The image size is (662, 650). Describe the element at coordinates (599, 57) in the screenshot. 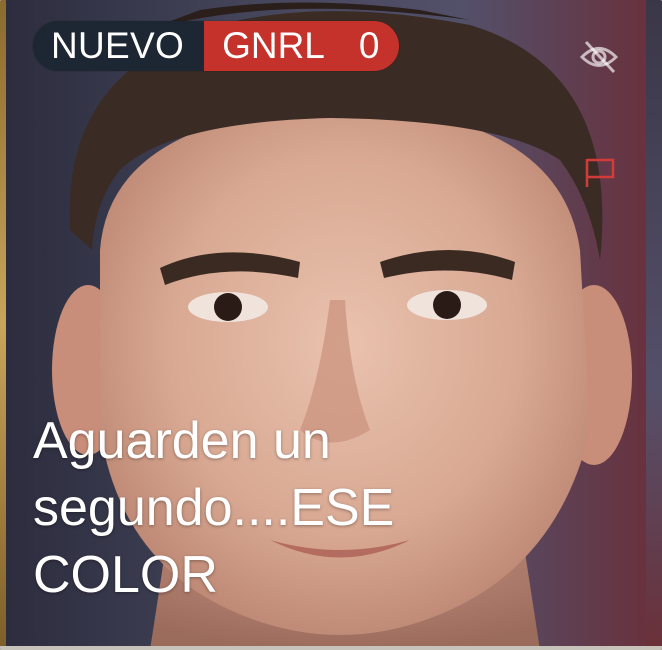

I see `eye-slash-icon` at that location.